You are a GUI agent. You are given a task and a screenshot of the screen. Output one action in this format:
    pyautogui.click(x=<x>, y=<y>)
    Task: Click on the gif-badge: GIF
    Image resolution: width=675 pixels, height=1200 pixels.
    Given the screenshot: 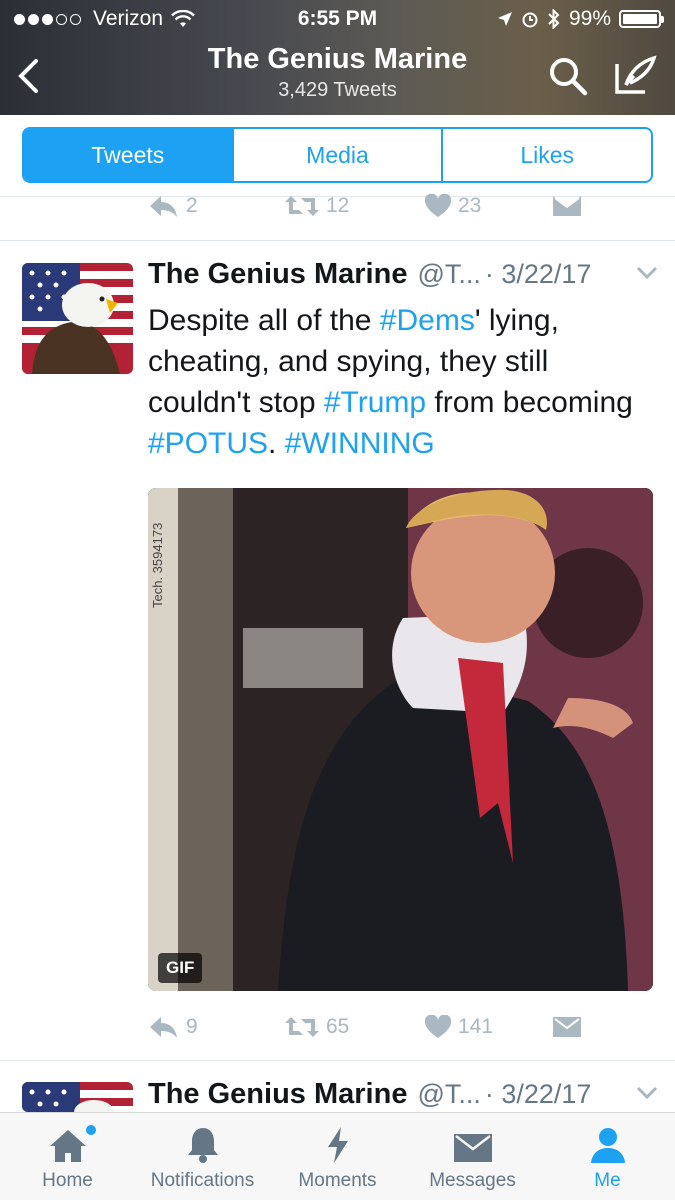 What is the action you would take?
    pyautogui.click(x=180, y=968)
    